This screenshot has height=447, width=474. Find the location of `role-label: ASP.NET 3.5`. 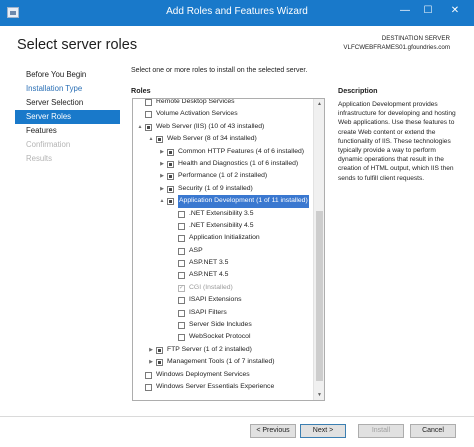

role-label: ASP.NET 3.5 is located at coordinates (209, 263).